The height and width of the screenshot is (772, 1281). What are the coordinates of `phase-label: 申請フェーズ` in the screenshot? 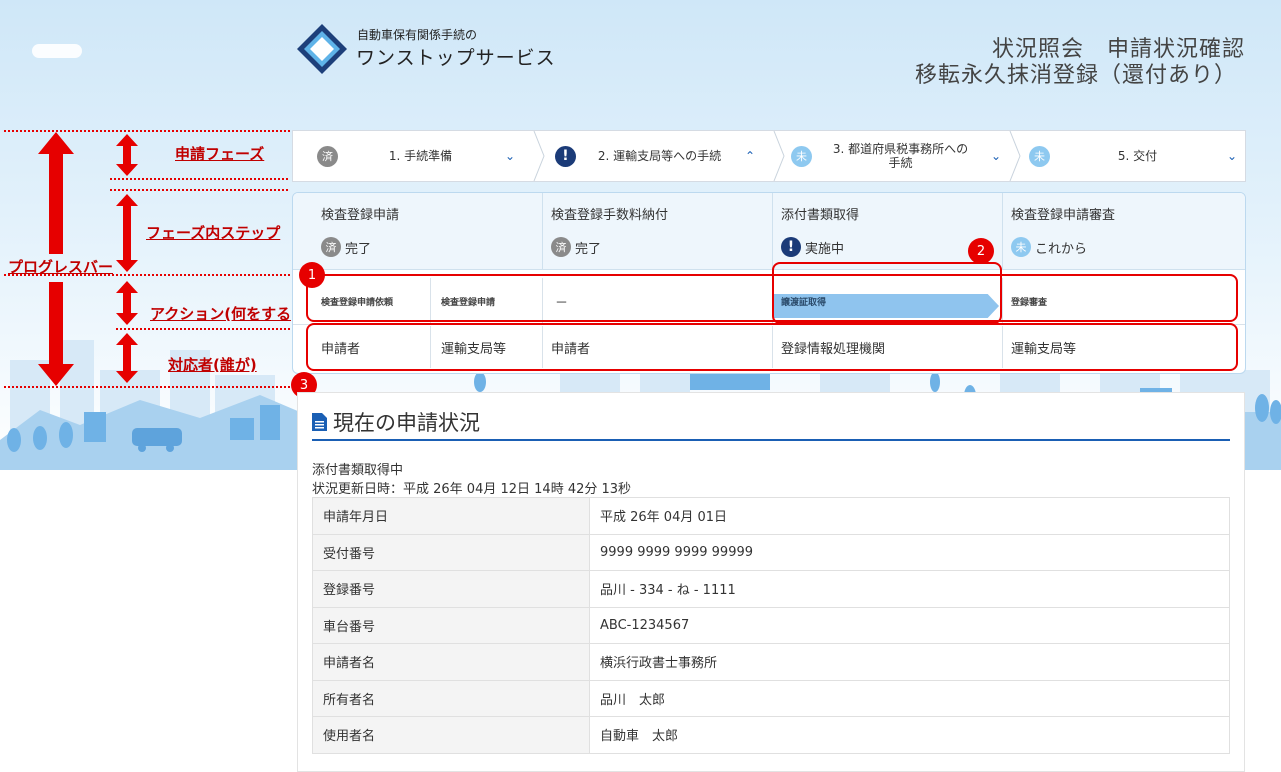 It's located at (220, 154).